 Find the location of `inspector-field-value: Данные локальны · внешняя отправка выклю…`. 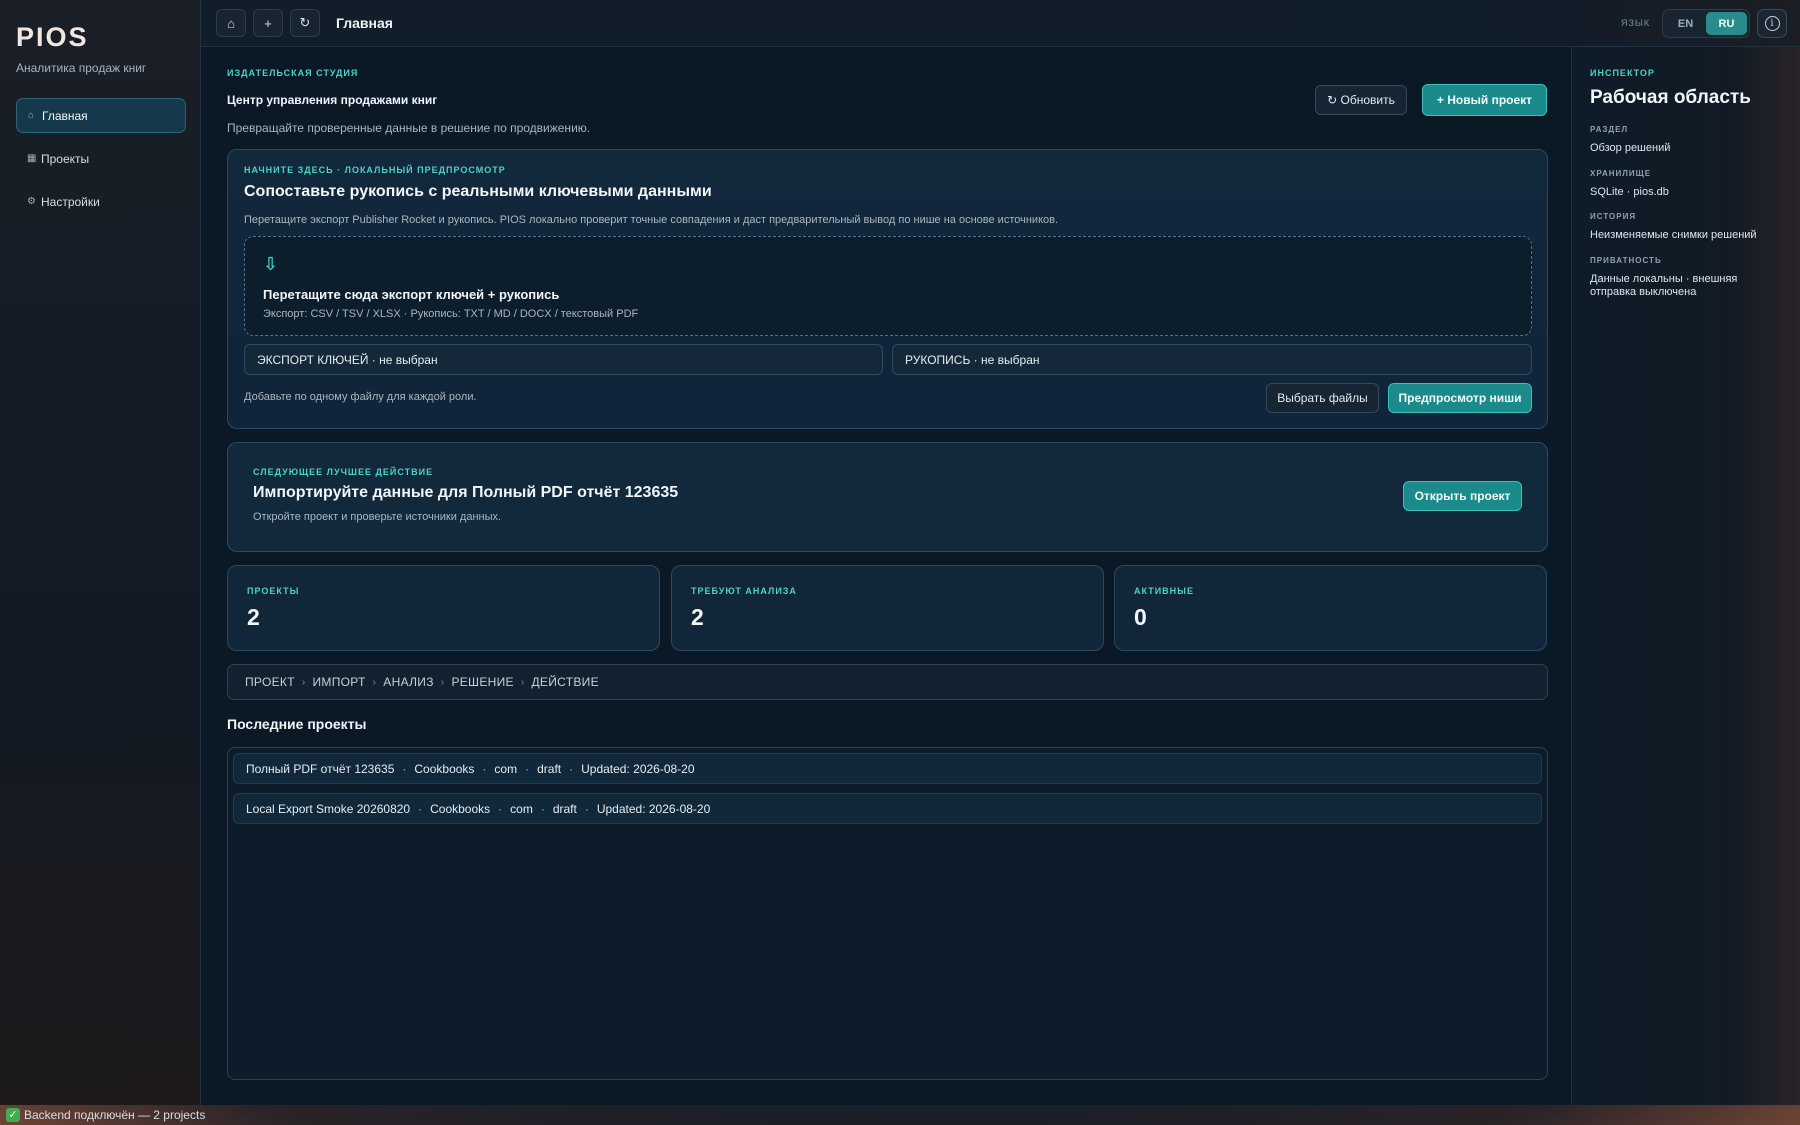

inspector-field-value: Данные локальны · внешняя отправка выклю… is located at coordinates (1664, 285).